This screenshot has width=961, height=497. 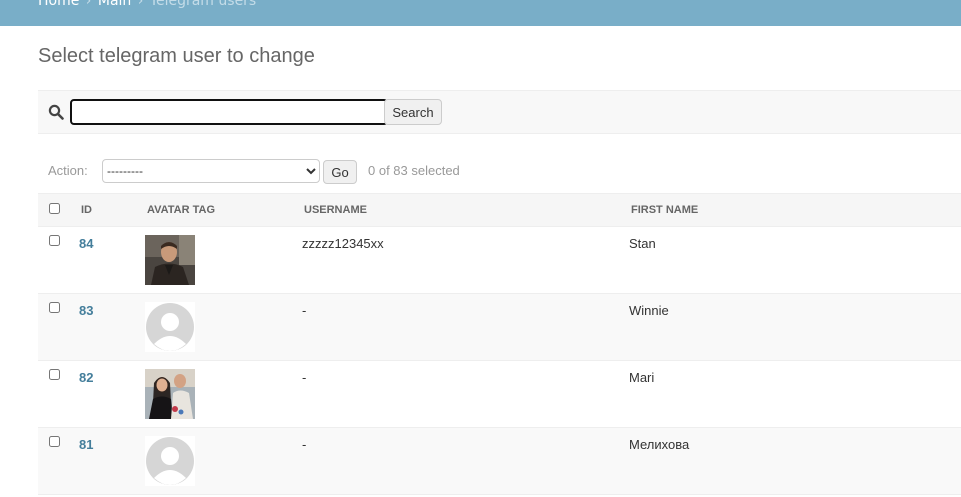 I want to click on row-first-name: Mari, so click(x=642, y=377).